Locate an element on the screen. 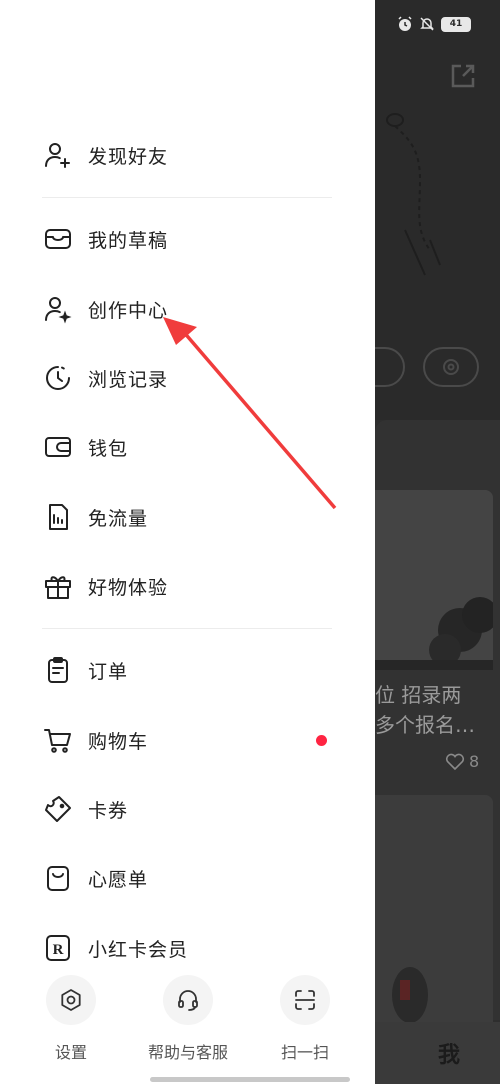 This screenshot has width=500, height=1084. add-friend-icon is located at coordinates (58, 155).